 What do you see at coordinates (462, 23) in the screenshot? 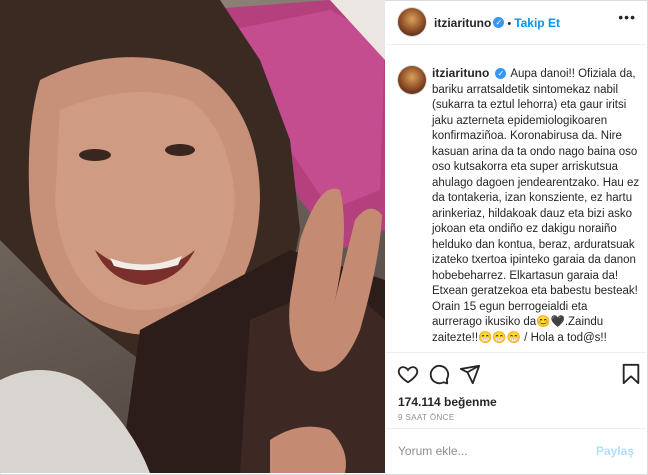
I see `header-username: itziarituno` at bounding box center [462, 23].